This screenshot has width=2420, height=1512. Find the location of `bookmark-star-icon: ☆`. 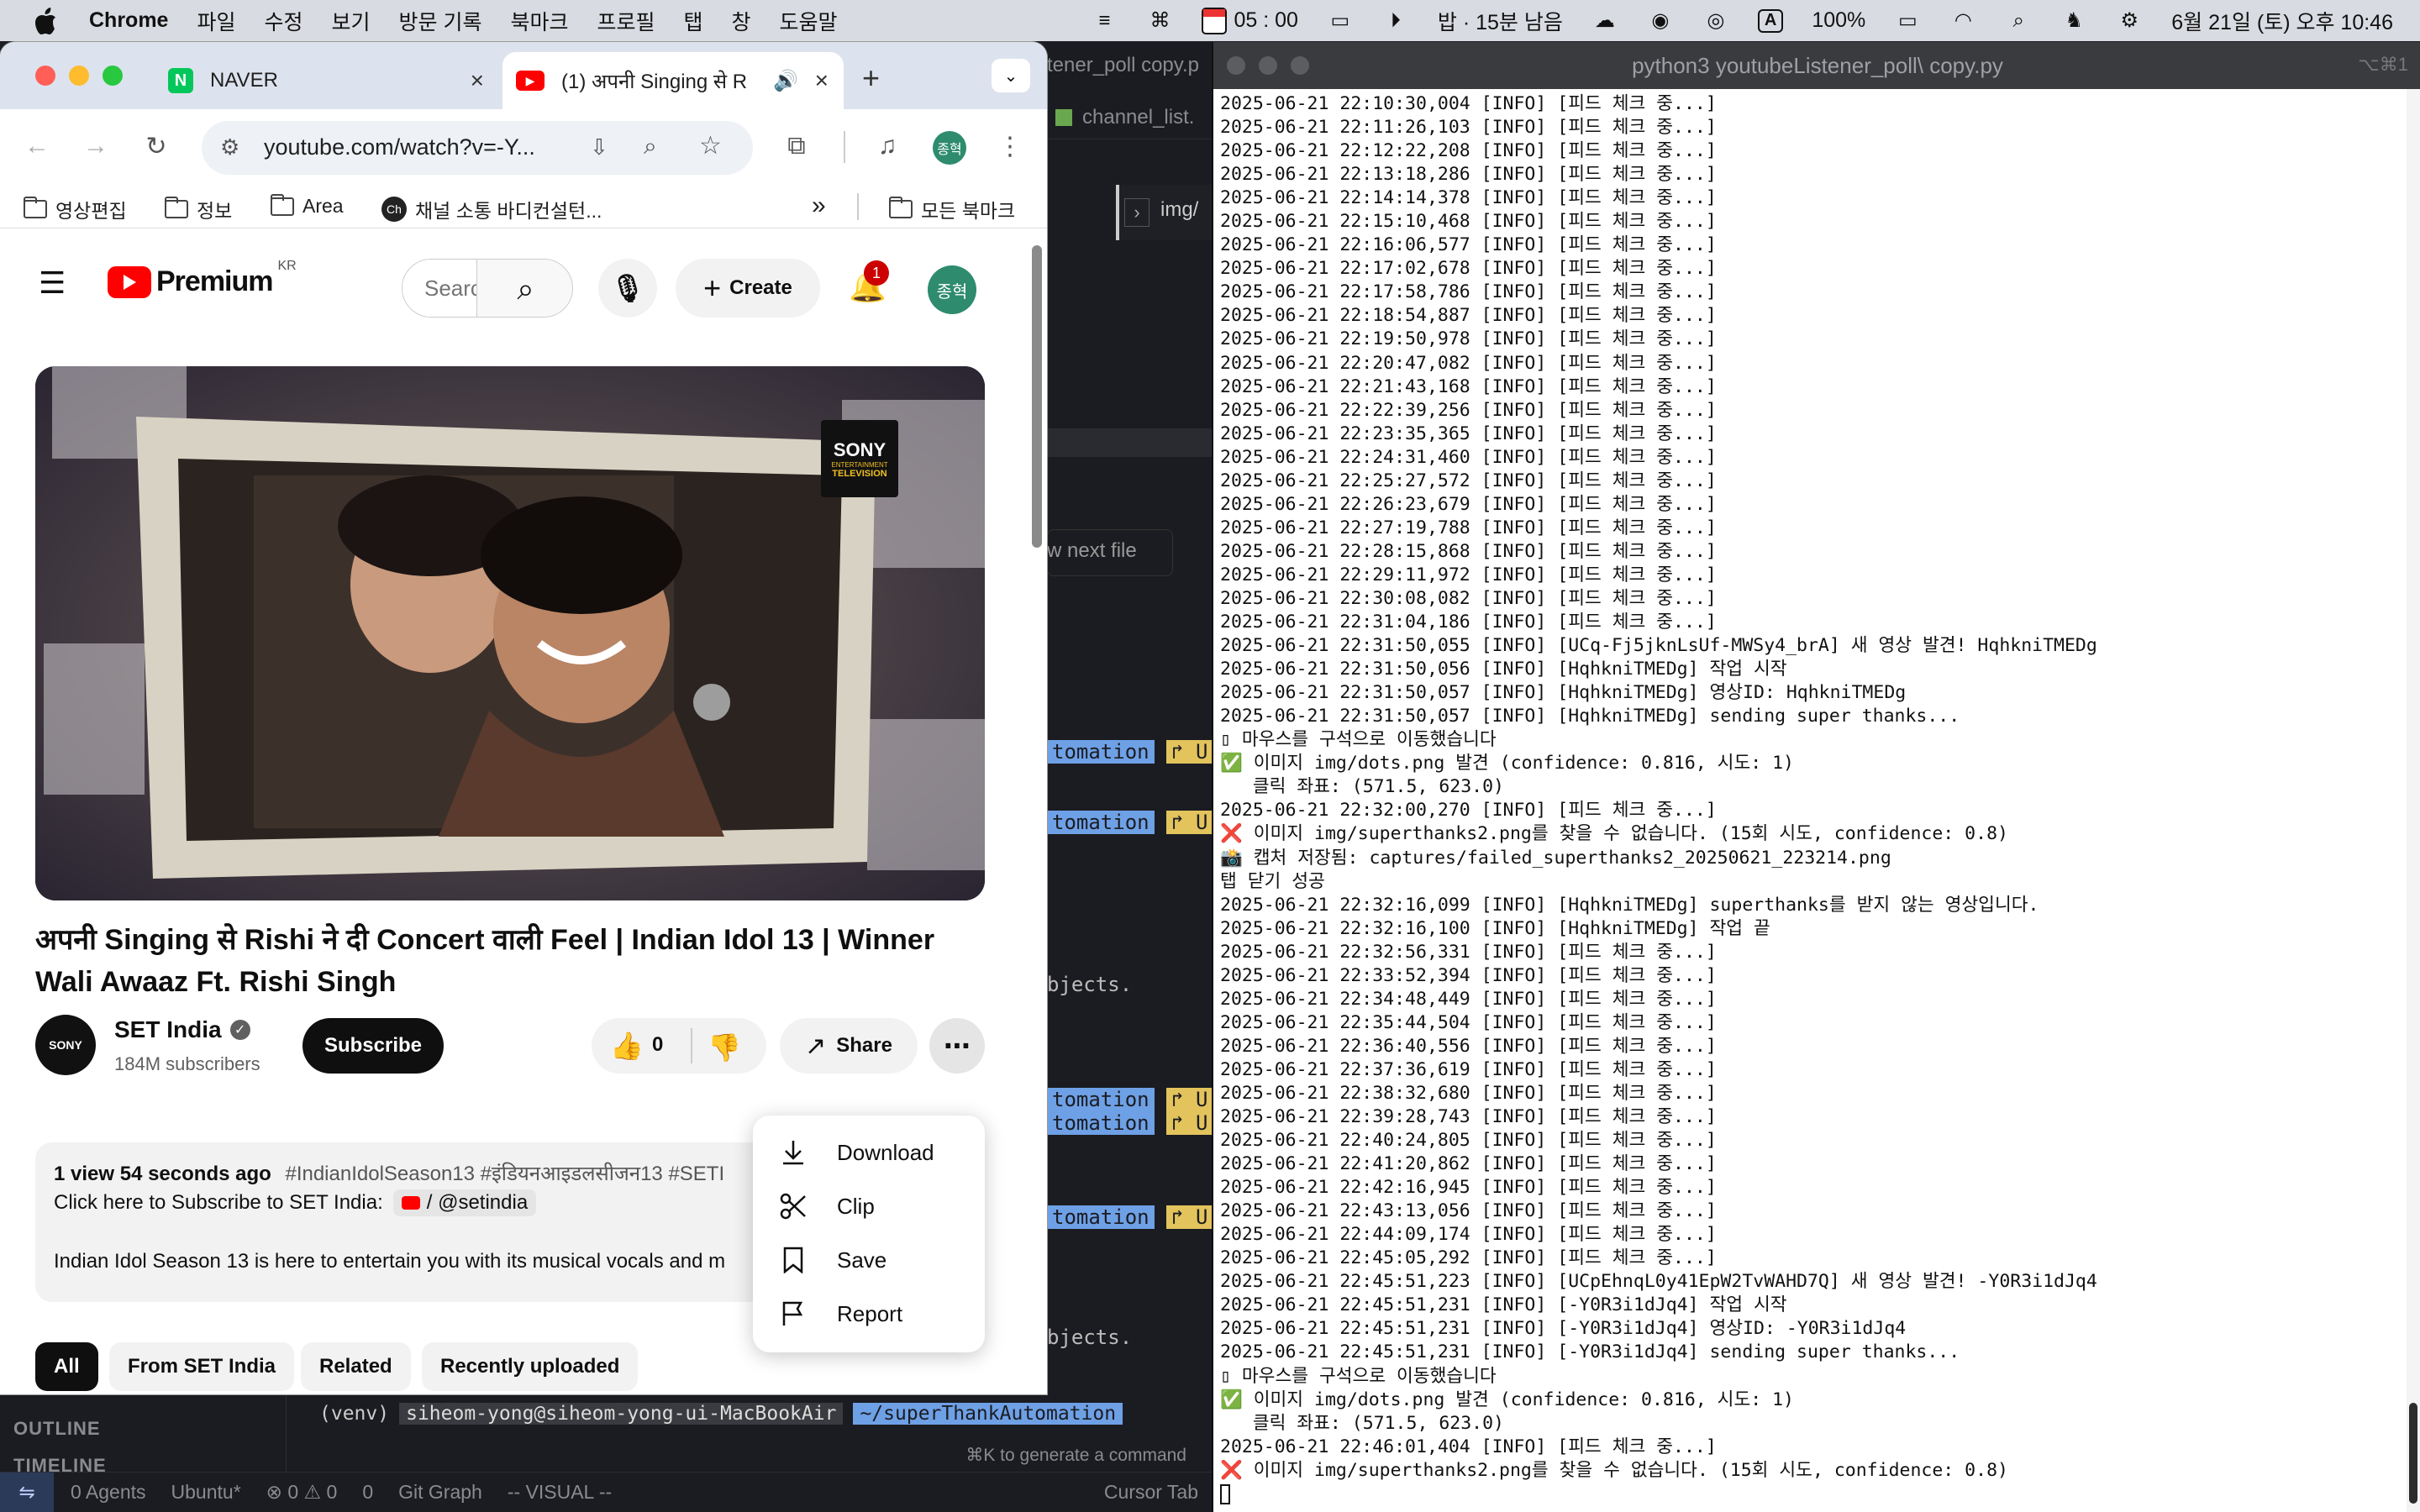

bookmark-star-icon: ☆ is located at coordinates (710, 145).